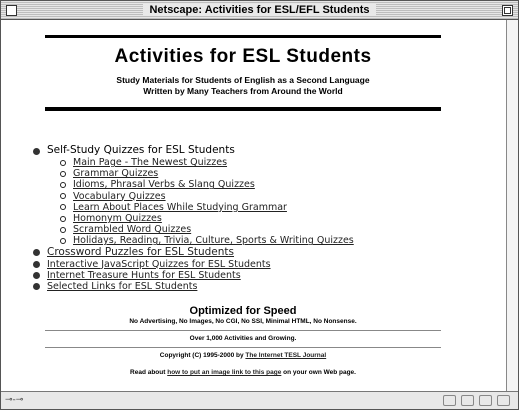  Describe the element at coordinates (202, 355) in the screenshot. I see `copyright-text: Copyright (C) 1995-2000 by` at that location.